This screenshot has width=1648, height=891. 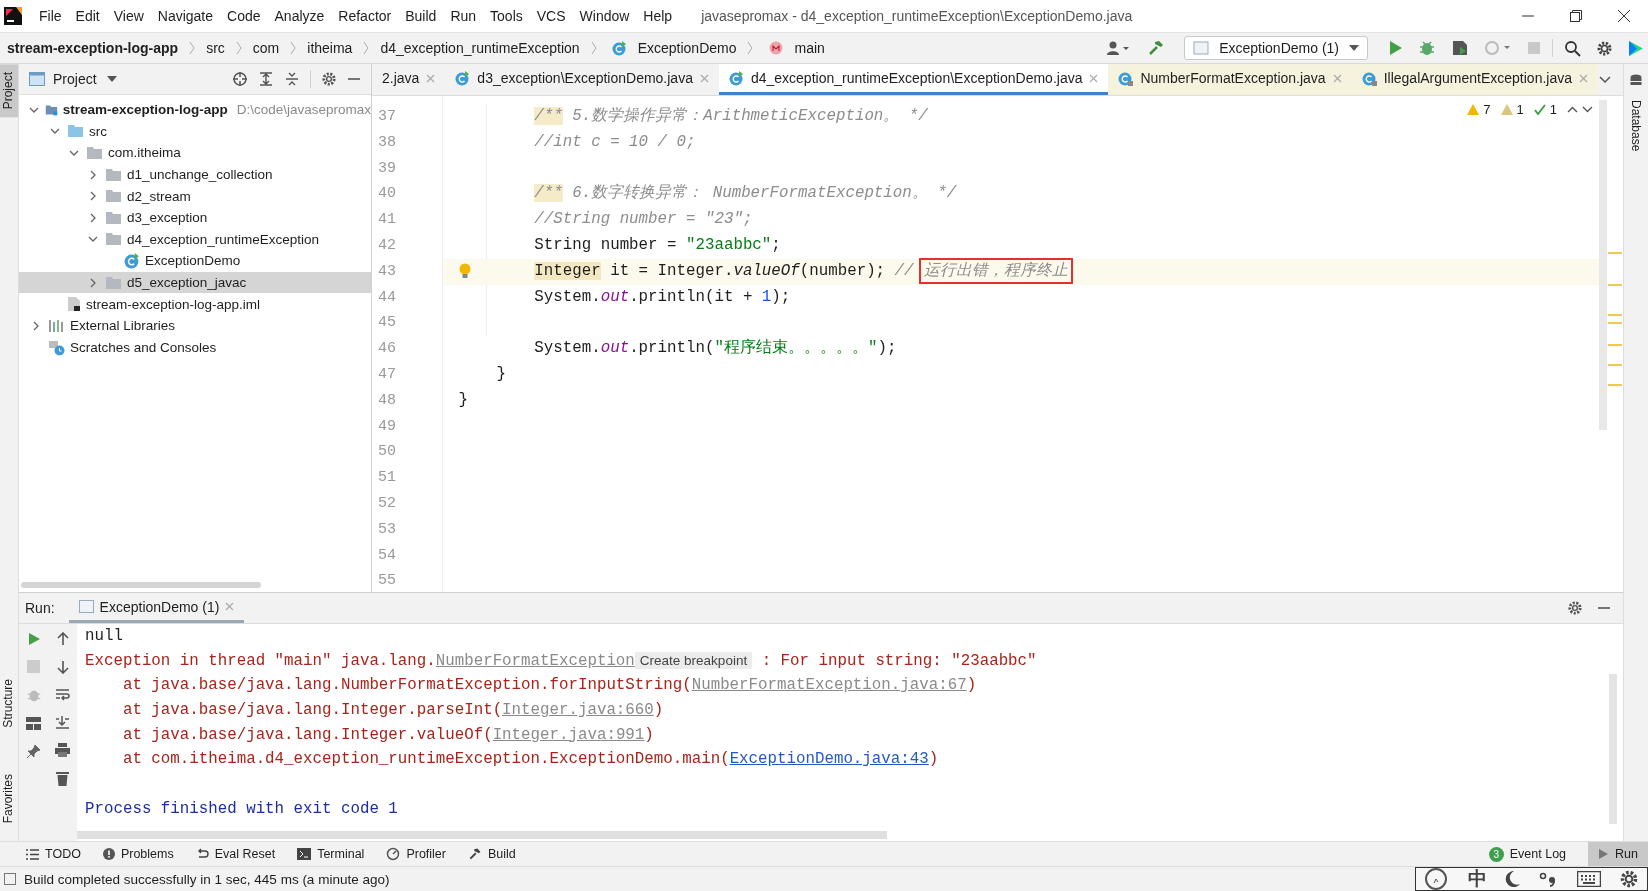 What do you see at coordinates (195, 174) in the screenshot?
I see `tree-item: d1_unchange_collection` at bounding box center [195, 174].